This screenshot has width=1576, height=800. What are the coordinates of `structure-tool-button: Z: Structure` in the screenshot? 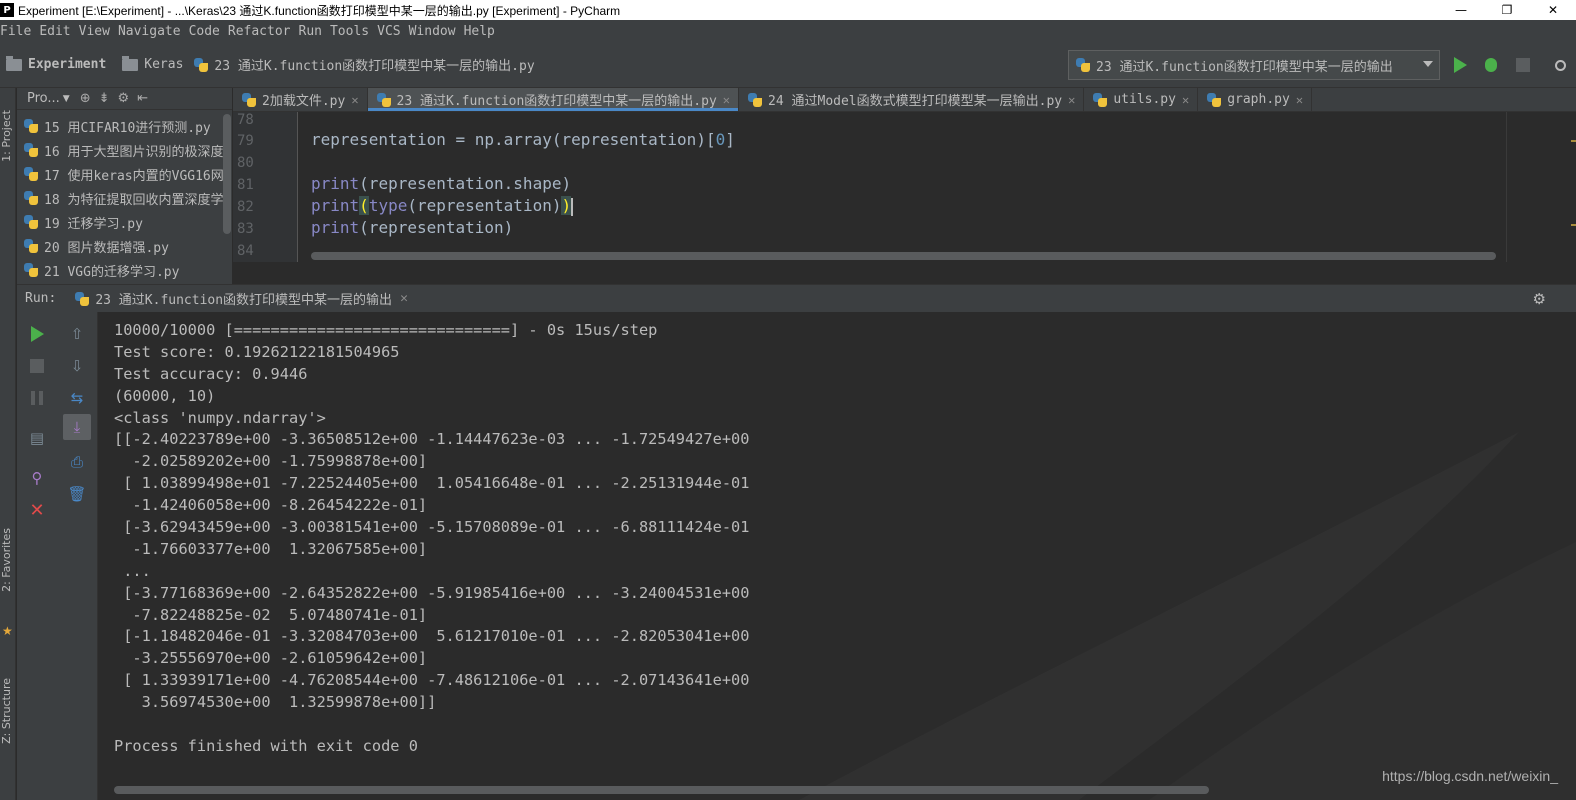 It's located at (8, 711).